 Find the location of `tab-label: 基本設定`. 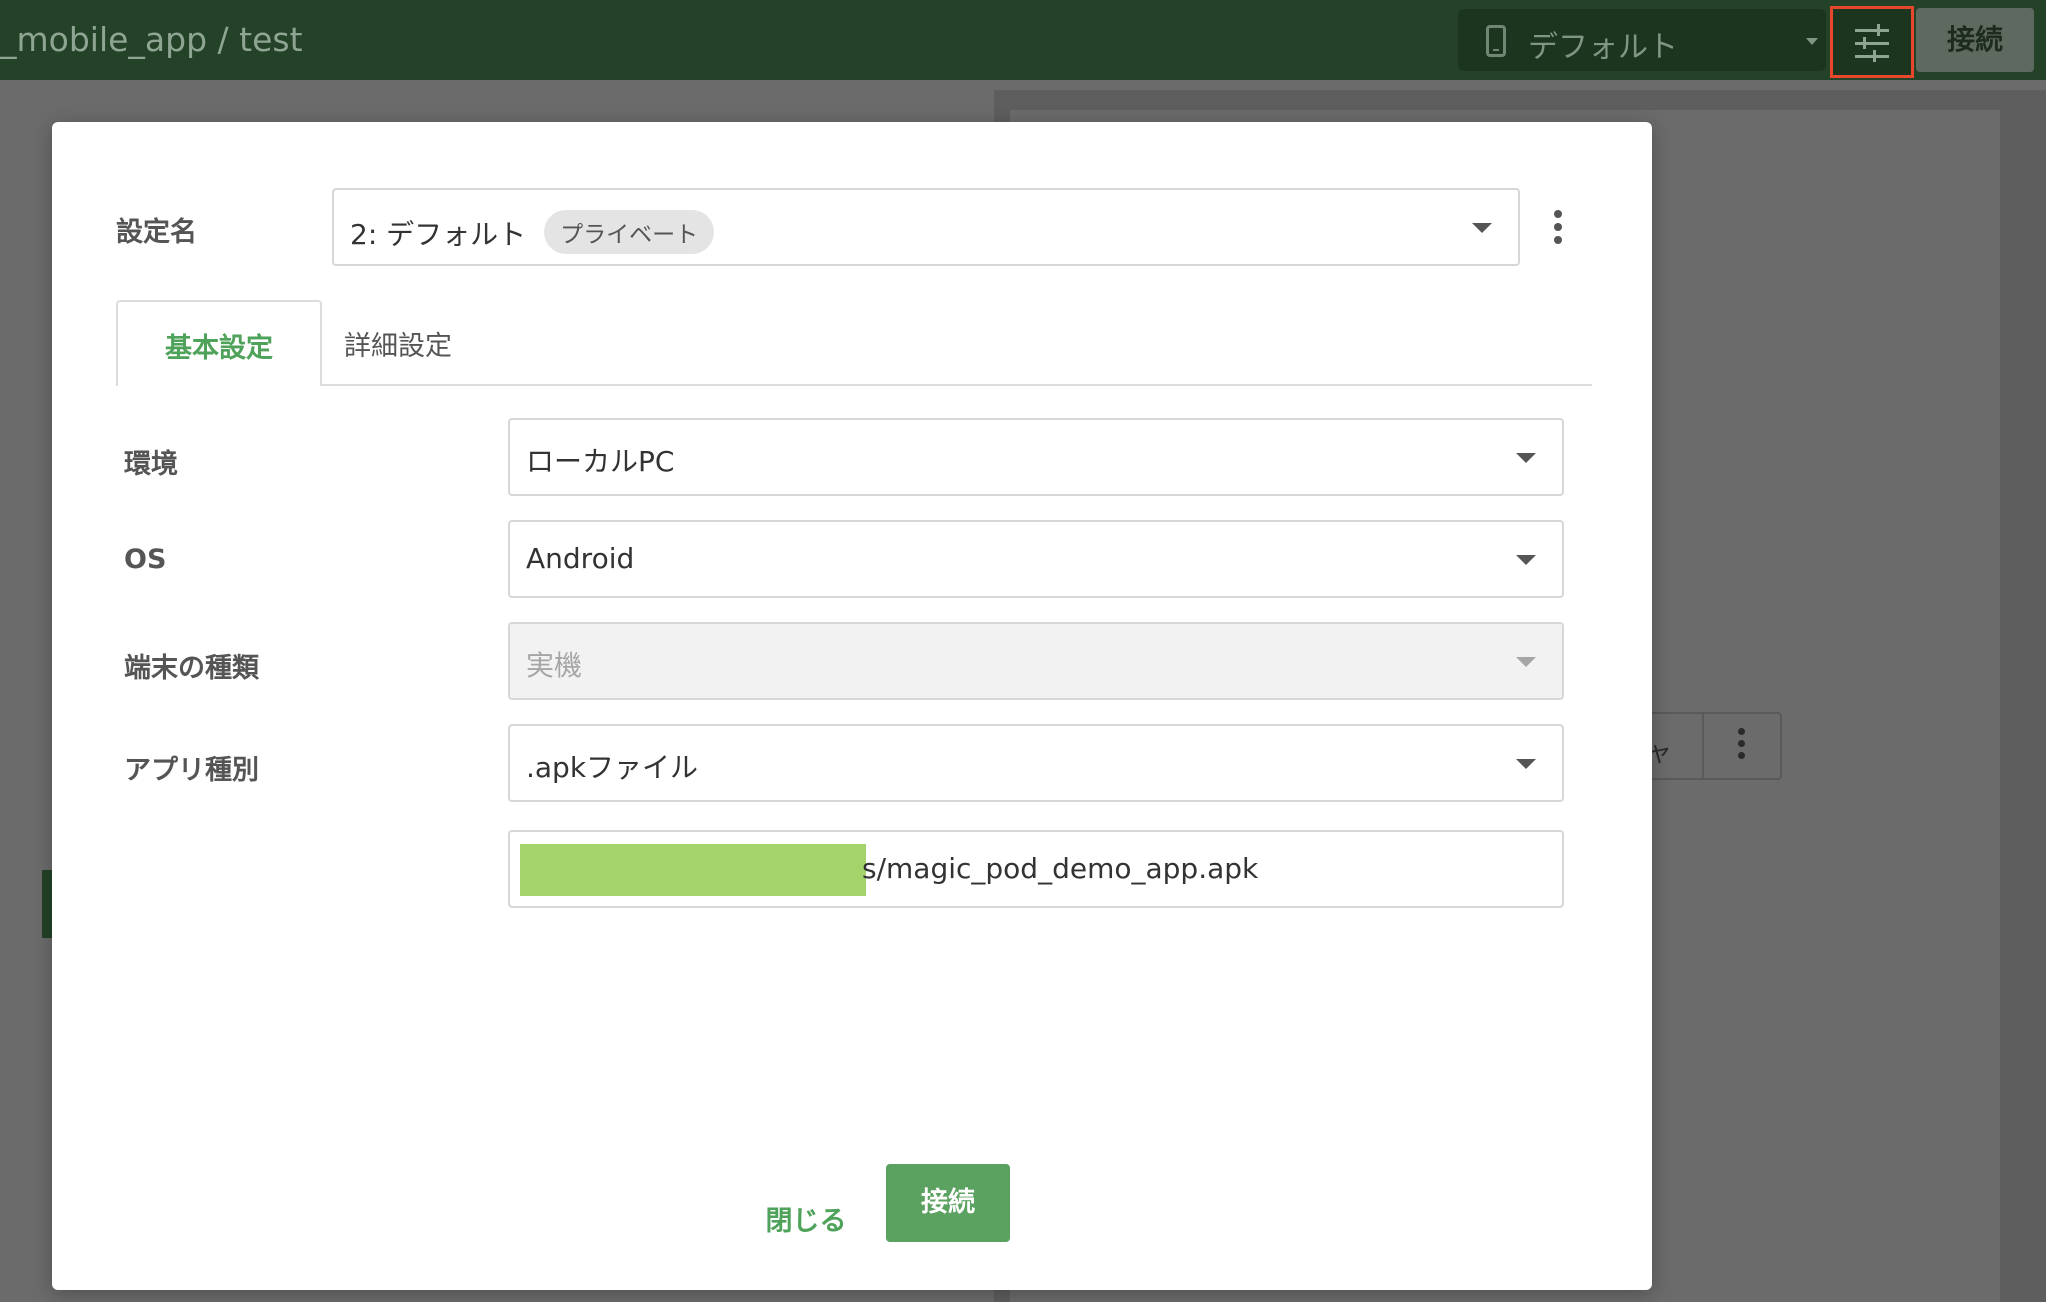

tab-label: 基本設定 is located at coordinates (219, 348).